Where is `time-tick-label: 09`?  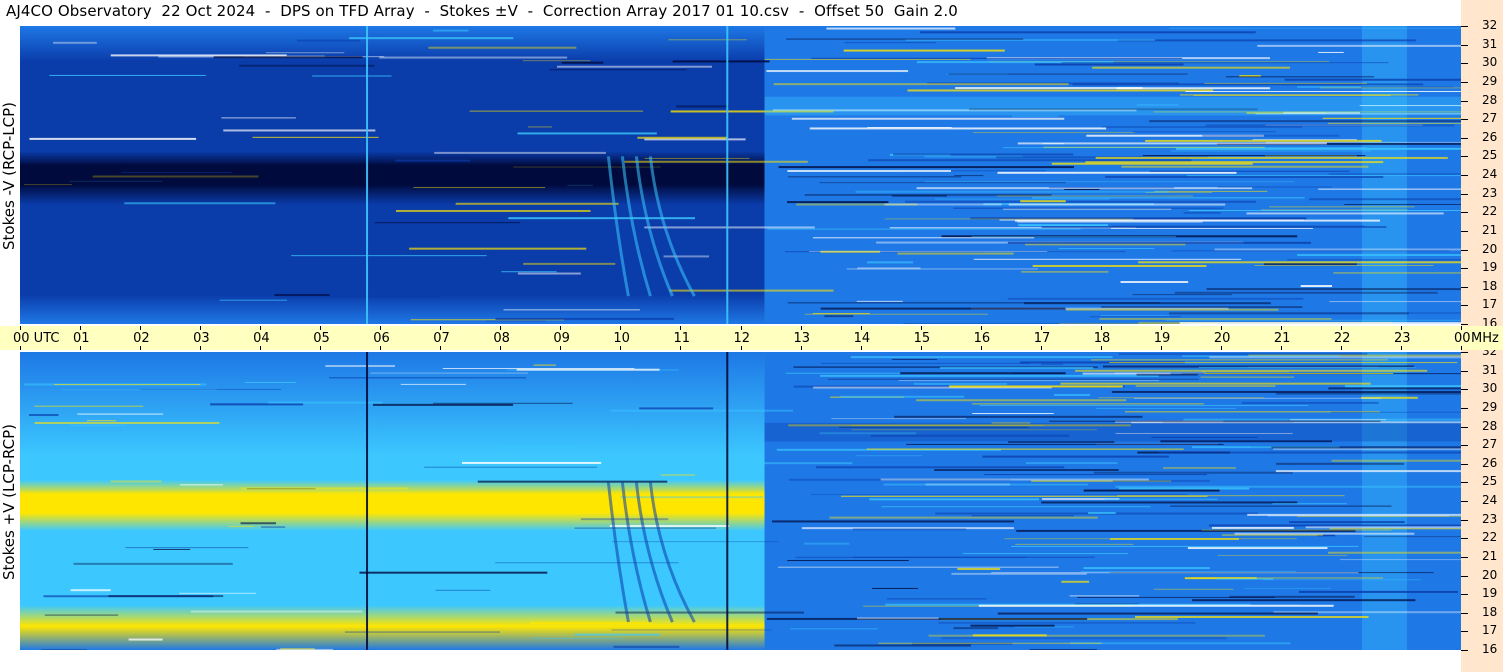 time-tick-label: 09 is located at coordinates (561, 338).